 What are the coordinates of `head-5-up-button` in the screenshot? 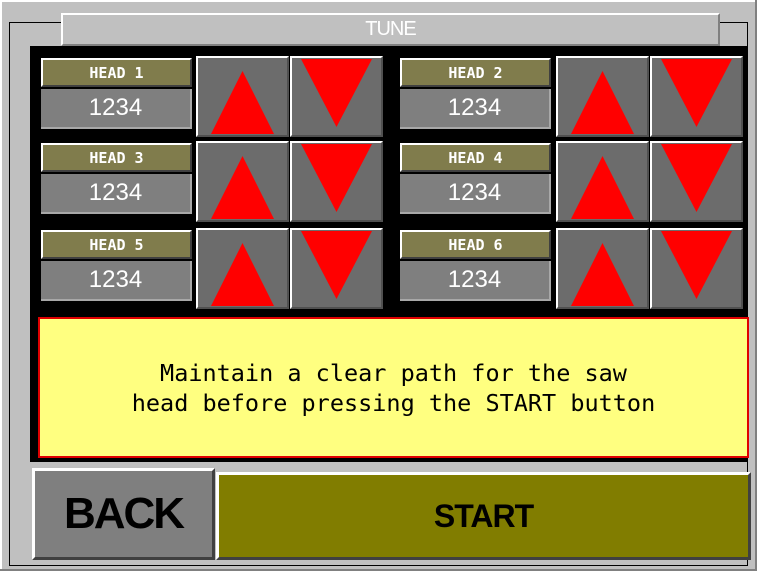 It's located at (242, 268).